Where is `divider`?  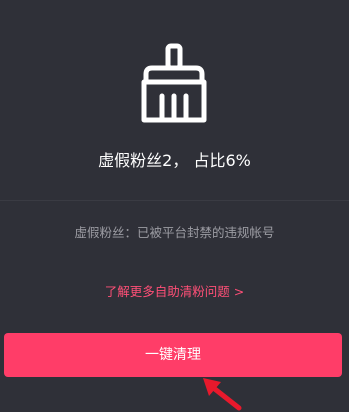
divider is located at coordinates (174, 200).